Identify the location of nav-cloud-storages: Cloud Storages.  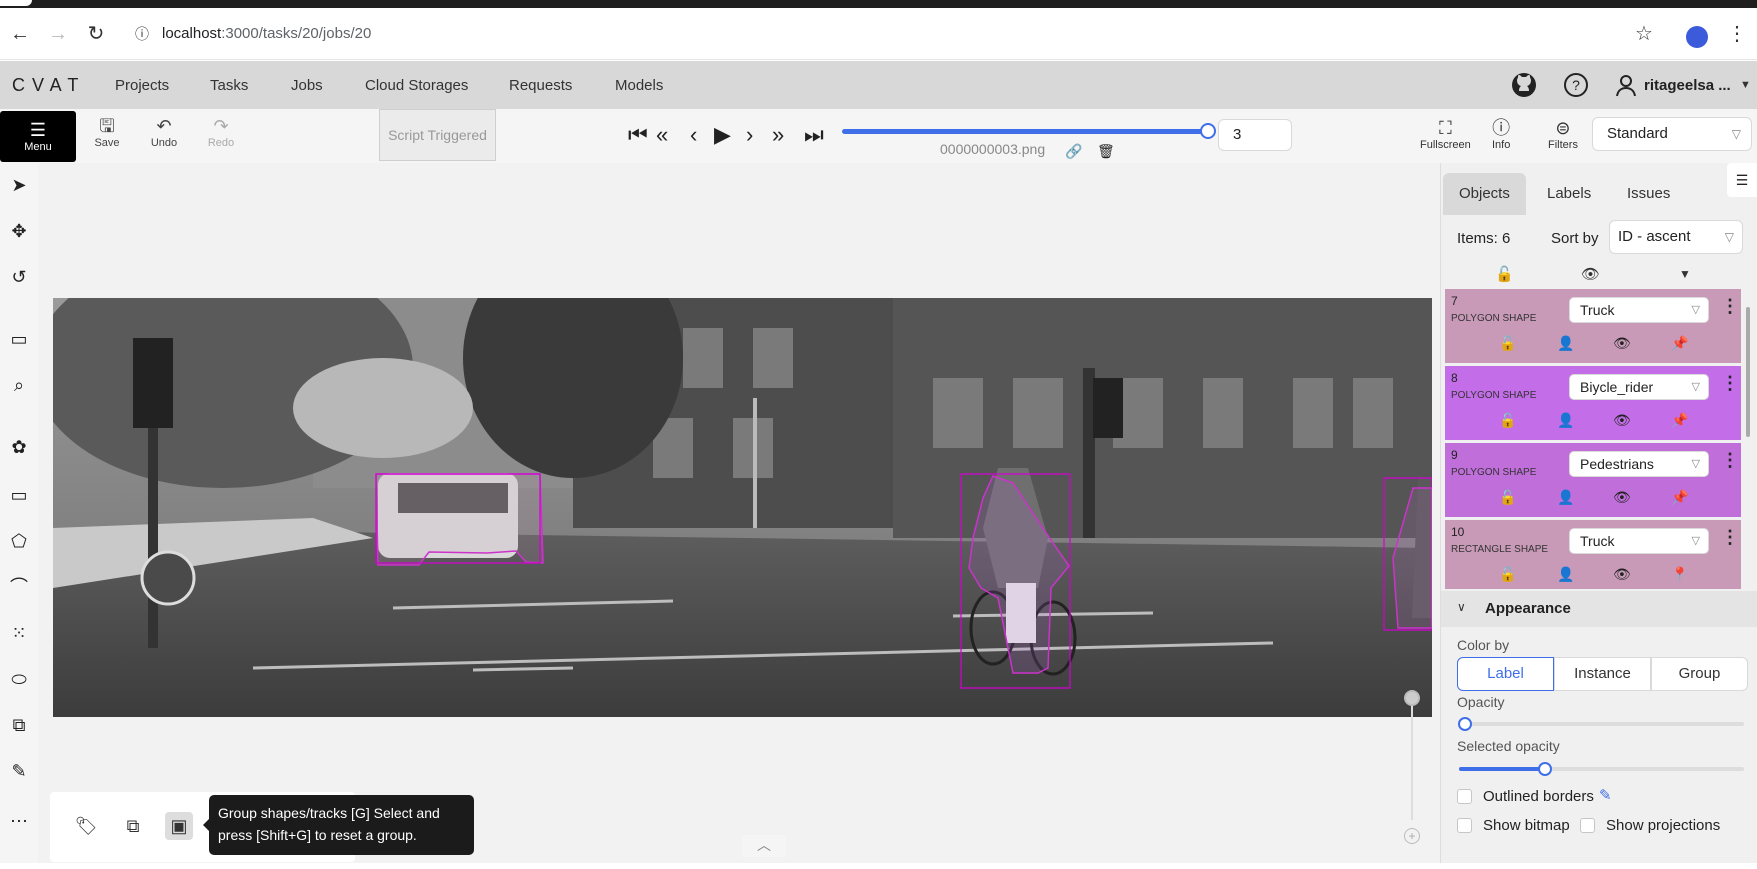
(416, 85).